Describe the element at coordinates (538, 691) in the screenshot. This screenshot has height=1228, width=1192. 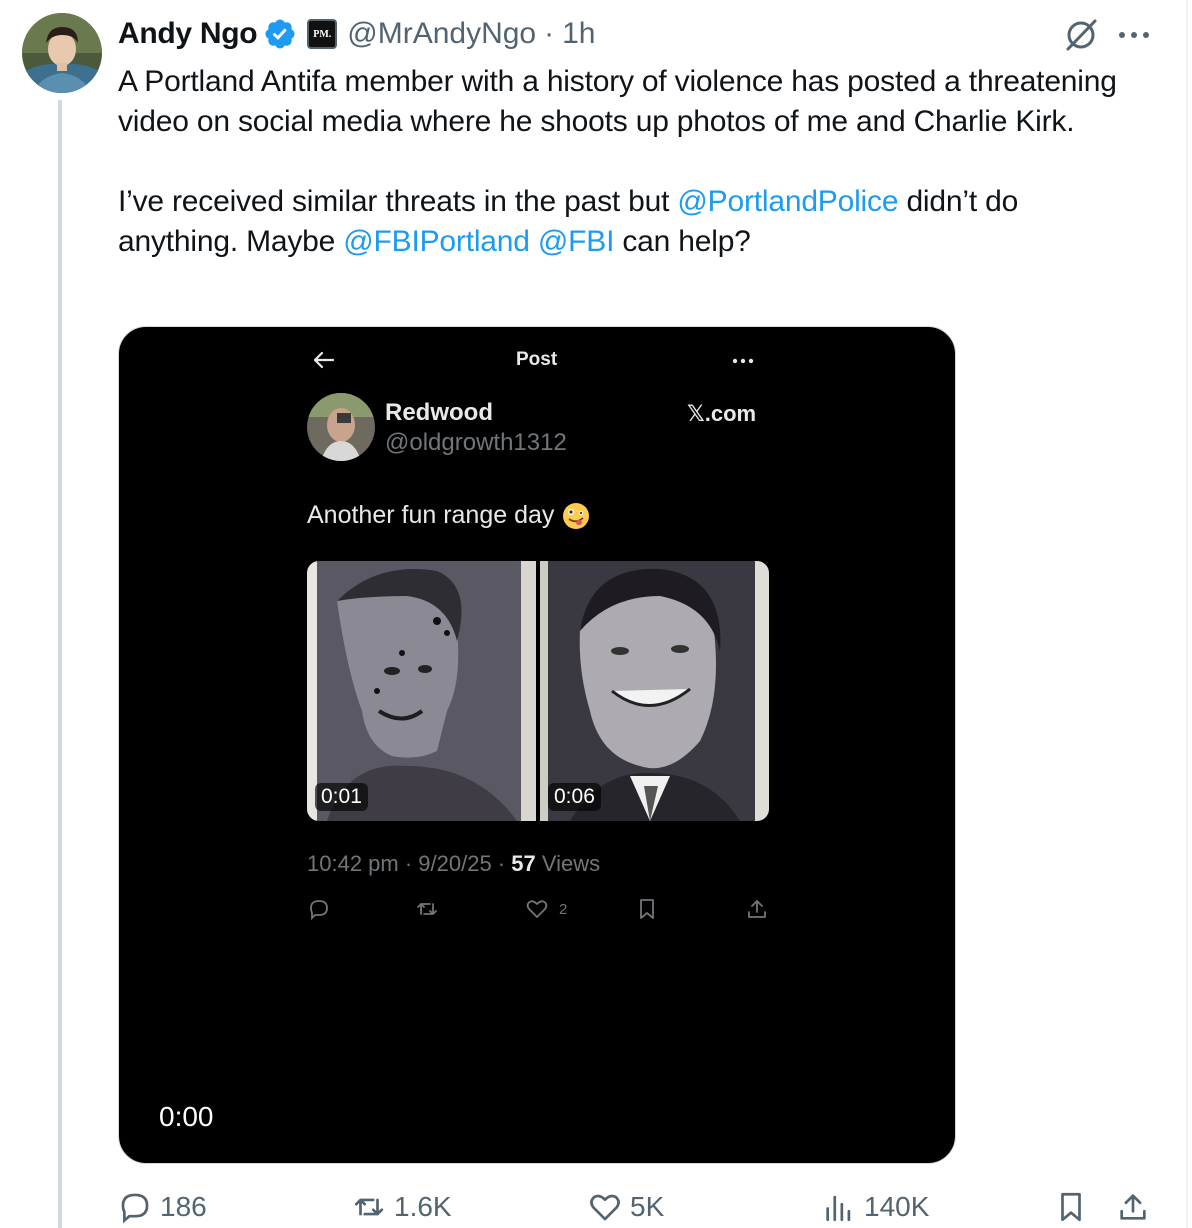
I see `inner-video-grid: 0:01 0:06` at that location.